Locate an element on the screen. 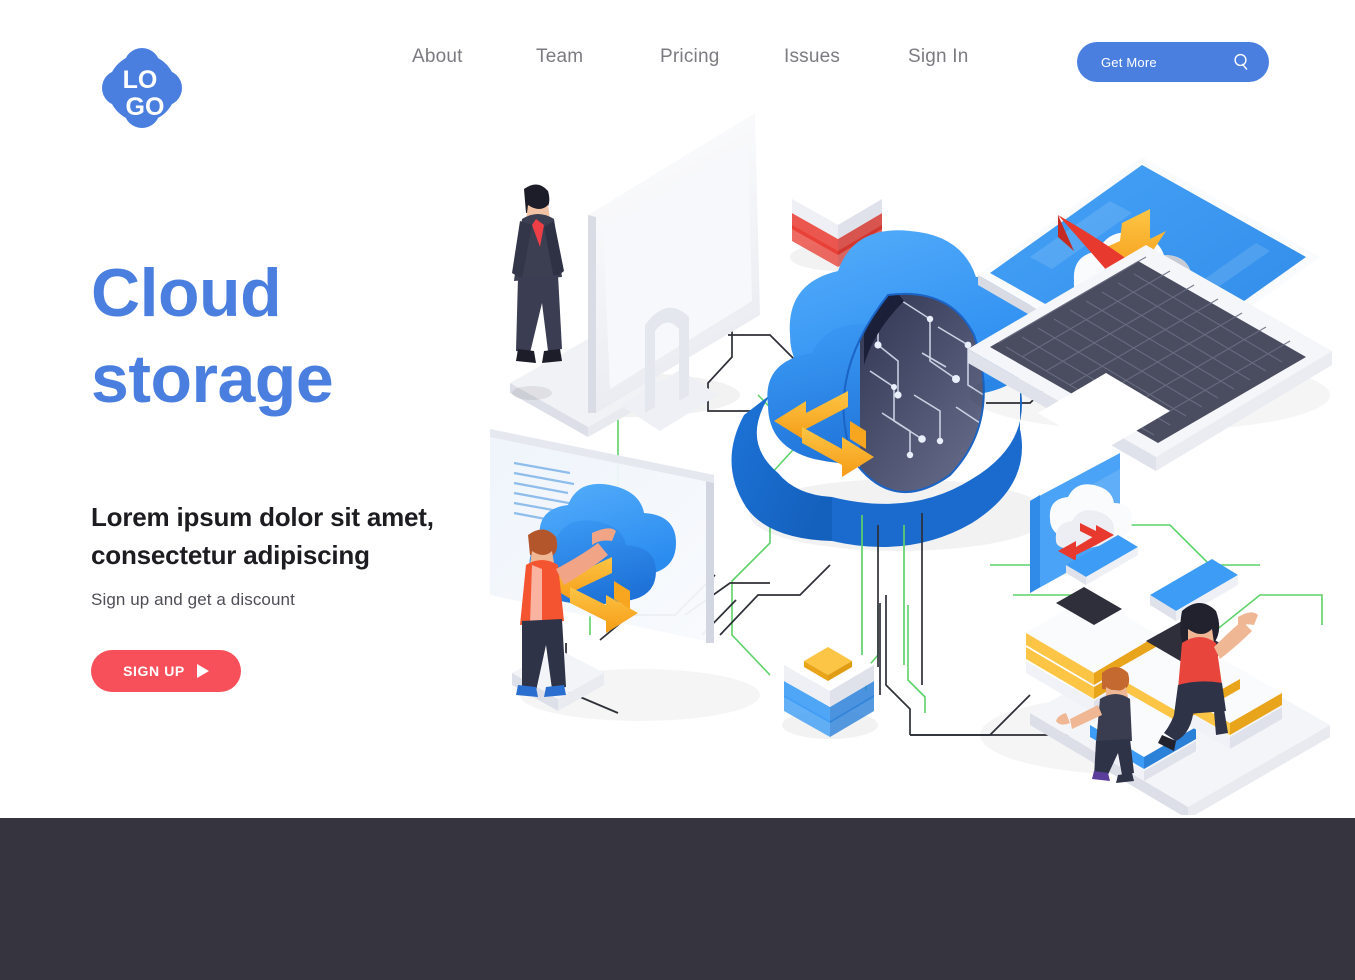  nav-item-about: About is located at coordinates (474, 57).